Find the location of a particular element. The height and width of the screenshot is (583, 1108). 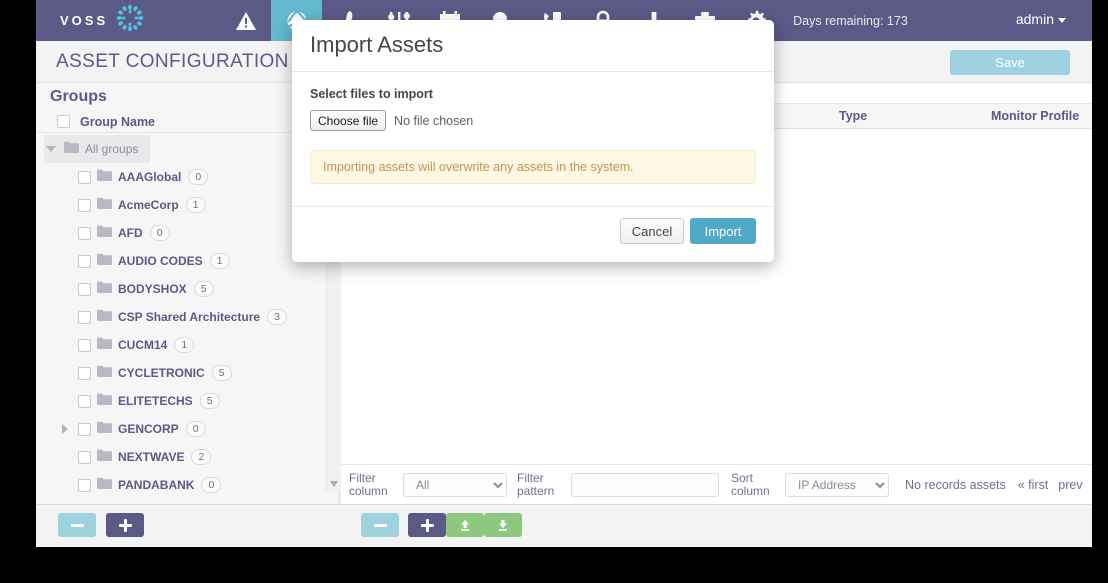

tree-row-all-groups: All groups is located at coordinates (97, 149).